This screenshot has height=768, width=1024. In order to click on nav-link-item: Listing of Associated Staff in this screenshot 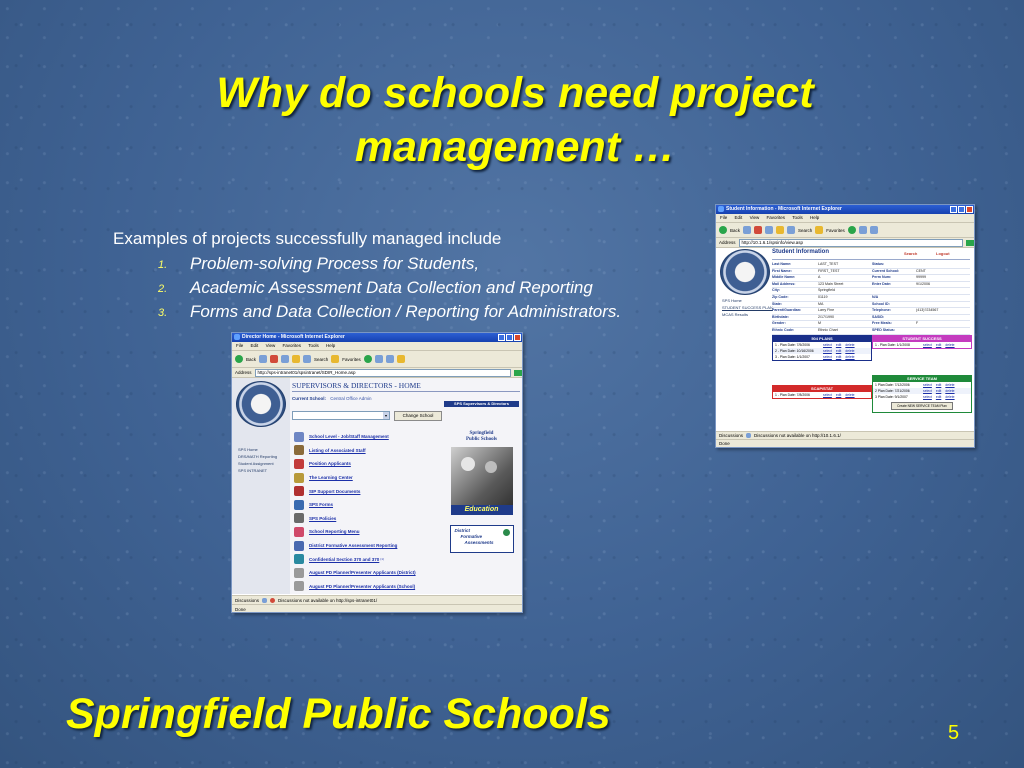, I will do `click(369, 451)`.